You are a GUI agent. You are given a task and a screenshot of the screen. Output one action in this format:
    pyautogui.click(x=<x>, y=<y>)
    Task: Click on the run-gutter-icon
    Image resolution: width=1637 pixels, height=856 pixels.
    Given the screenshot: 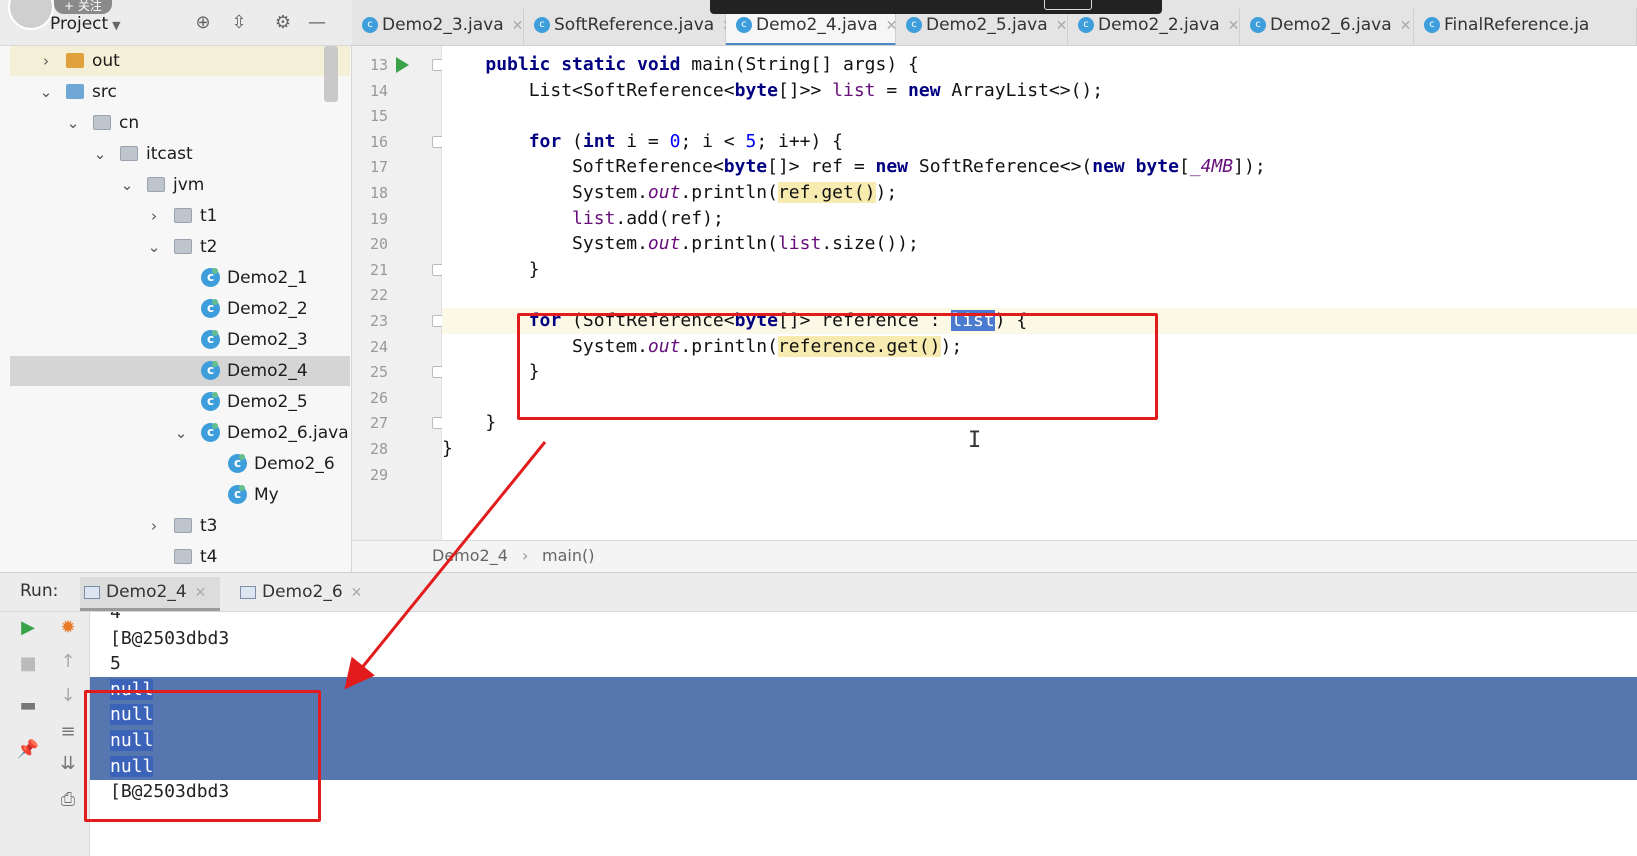 What is the action you would take?
    pyautogui.click(x=402, y=65)
    